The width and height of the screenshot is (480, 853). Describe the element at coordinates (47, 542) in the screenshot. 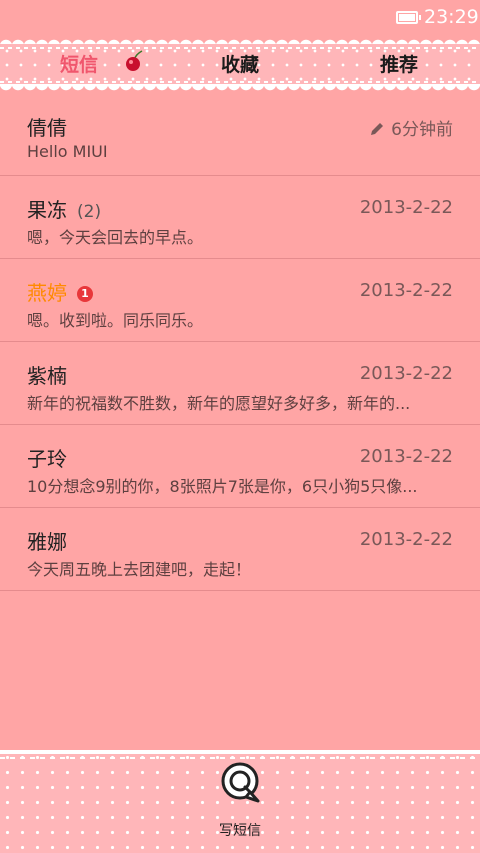

I see `contact-name: 雅娜` at that location.